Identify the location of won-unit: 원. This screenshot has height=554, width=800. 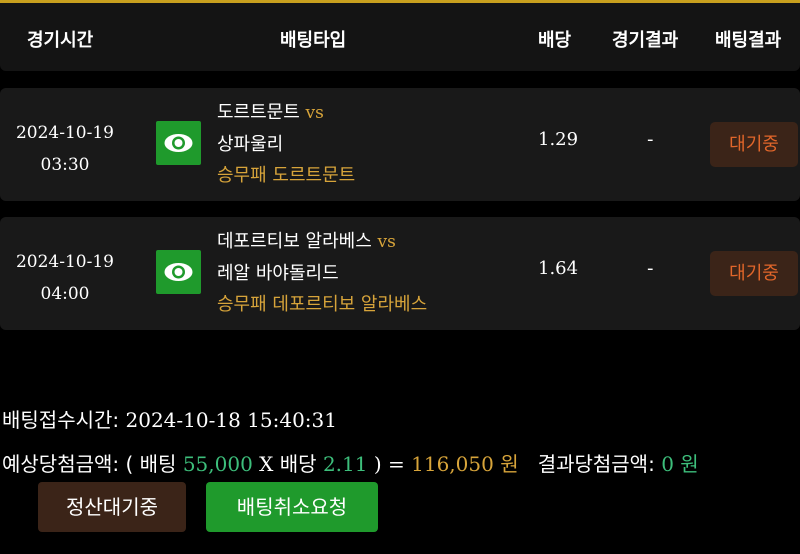
(509, 464).